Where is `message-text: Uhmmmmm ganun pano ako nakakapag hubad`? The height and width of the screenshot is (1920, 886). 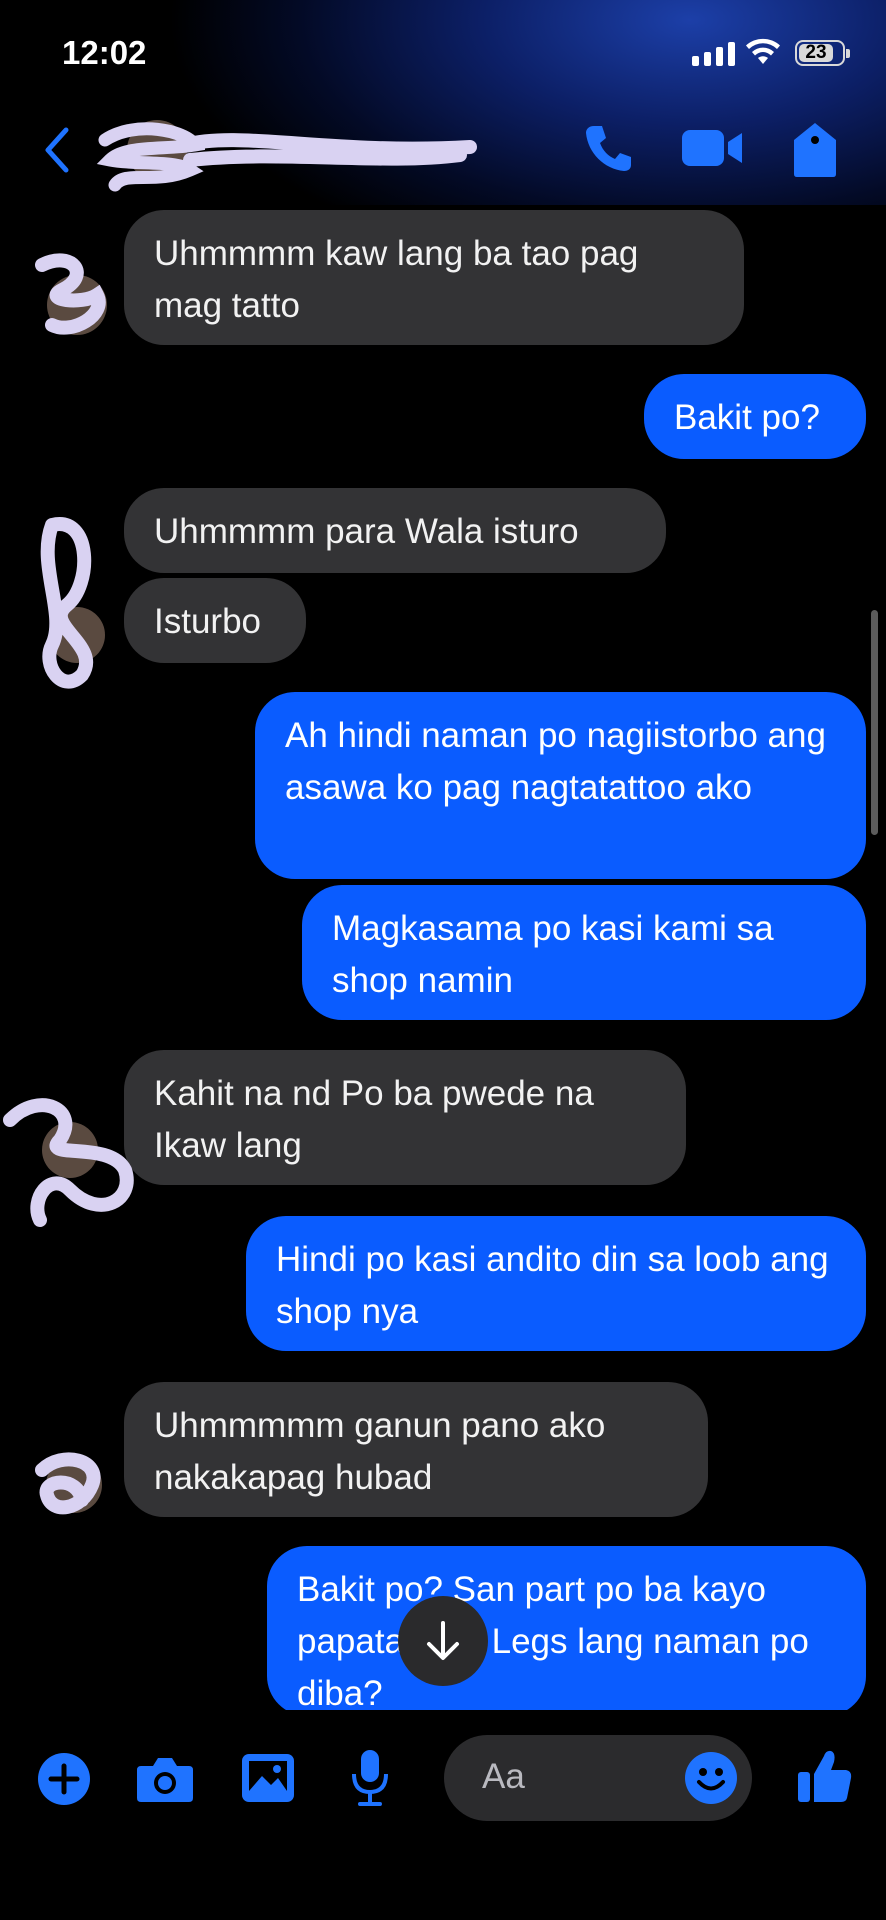 message-text: Uhmmmmm ganun pano ako nakakapag hubad is located at coordinates (380, 1451).